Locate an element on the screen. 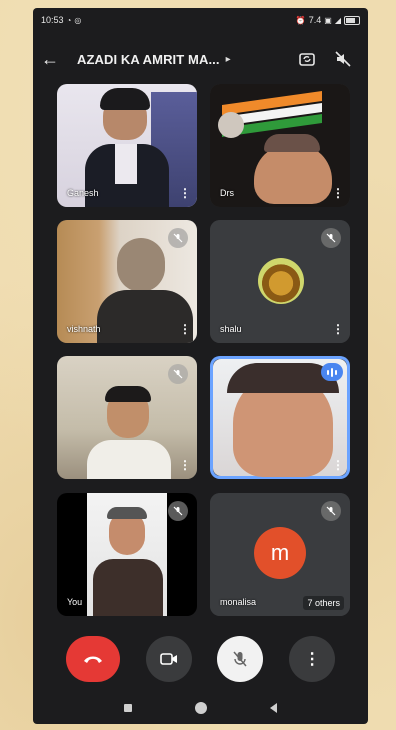 This screenshot has width=396, height=730. recent-apps-icon is located at coordinates (128, 708).